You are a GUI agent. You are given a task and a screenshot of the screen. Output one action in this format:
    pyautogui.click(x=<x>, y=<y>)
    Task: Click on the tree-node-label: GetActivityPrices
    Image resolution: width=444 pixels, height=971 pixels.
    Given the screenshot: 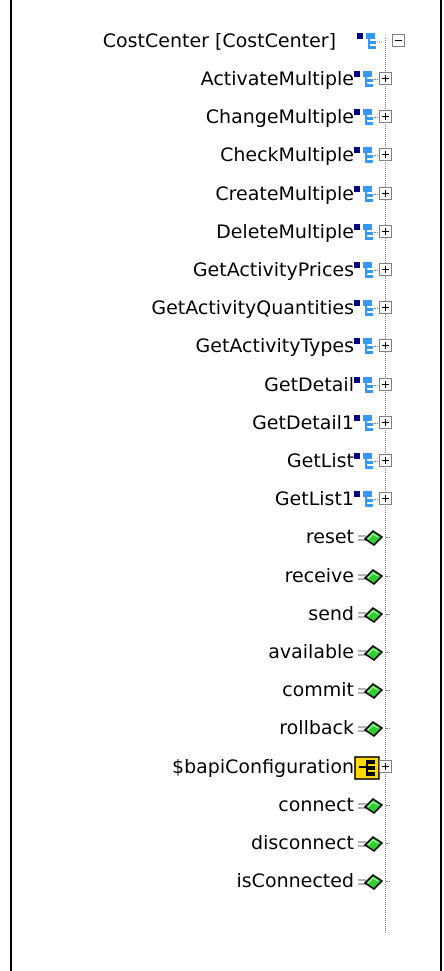 What is the action you would take?
    pyautogui.click(x=273, y=270)
    